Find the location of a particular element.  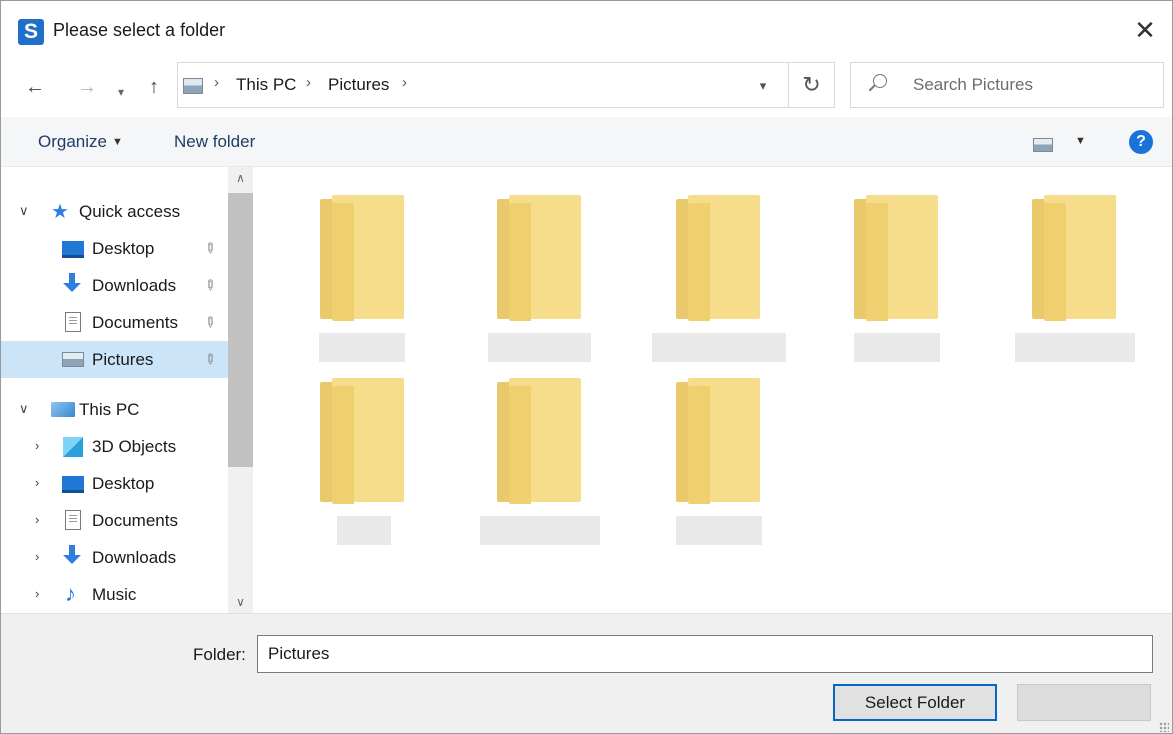

scroll-up-icon: ∧ is located at coordinates (240, 178).